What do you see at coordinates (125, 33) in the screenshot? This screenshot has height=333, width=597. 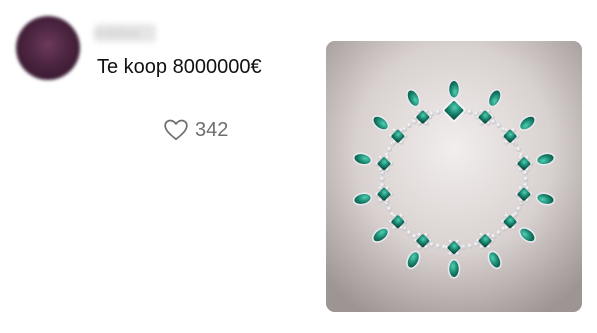 I see `author-username: onlinkra` at bounding box center [125, 33].